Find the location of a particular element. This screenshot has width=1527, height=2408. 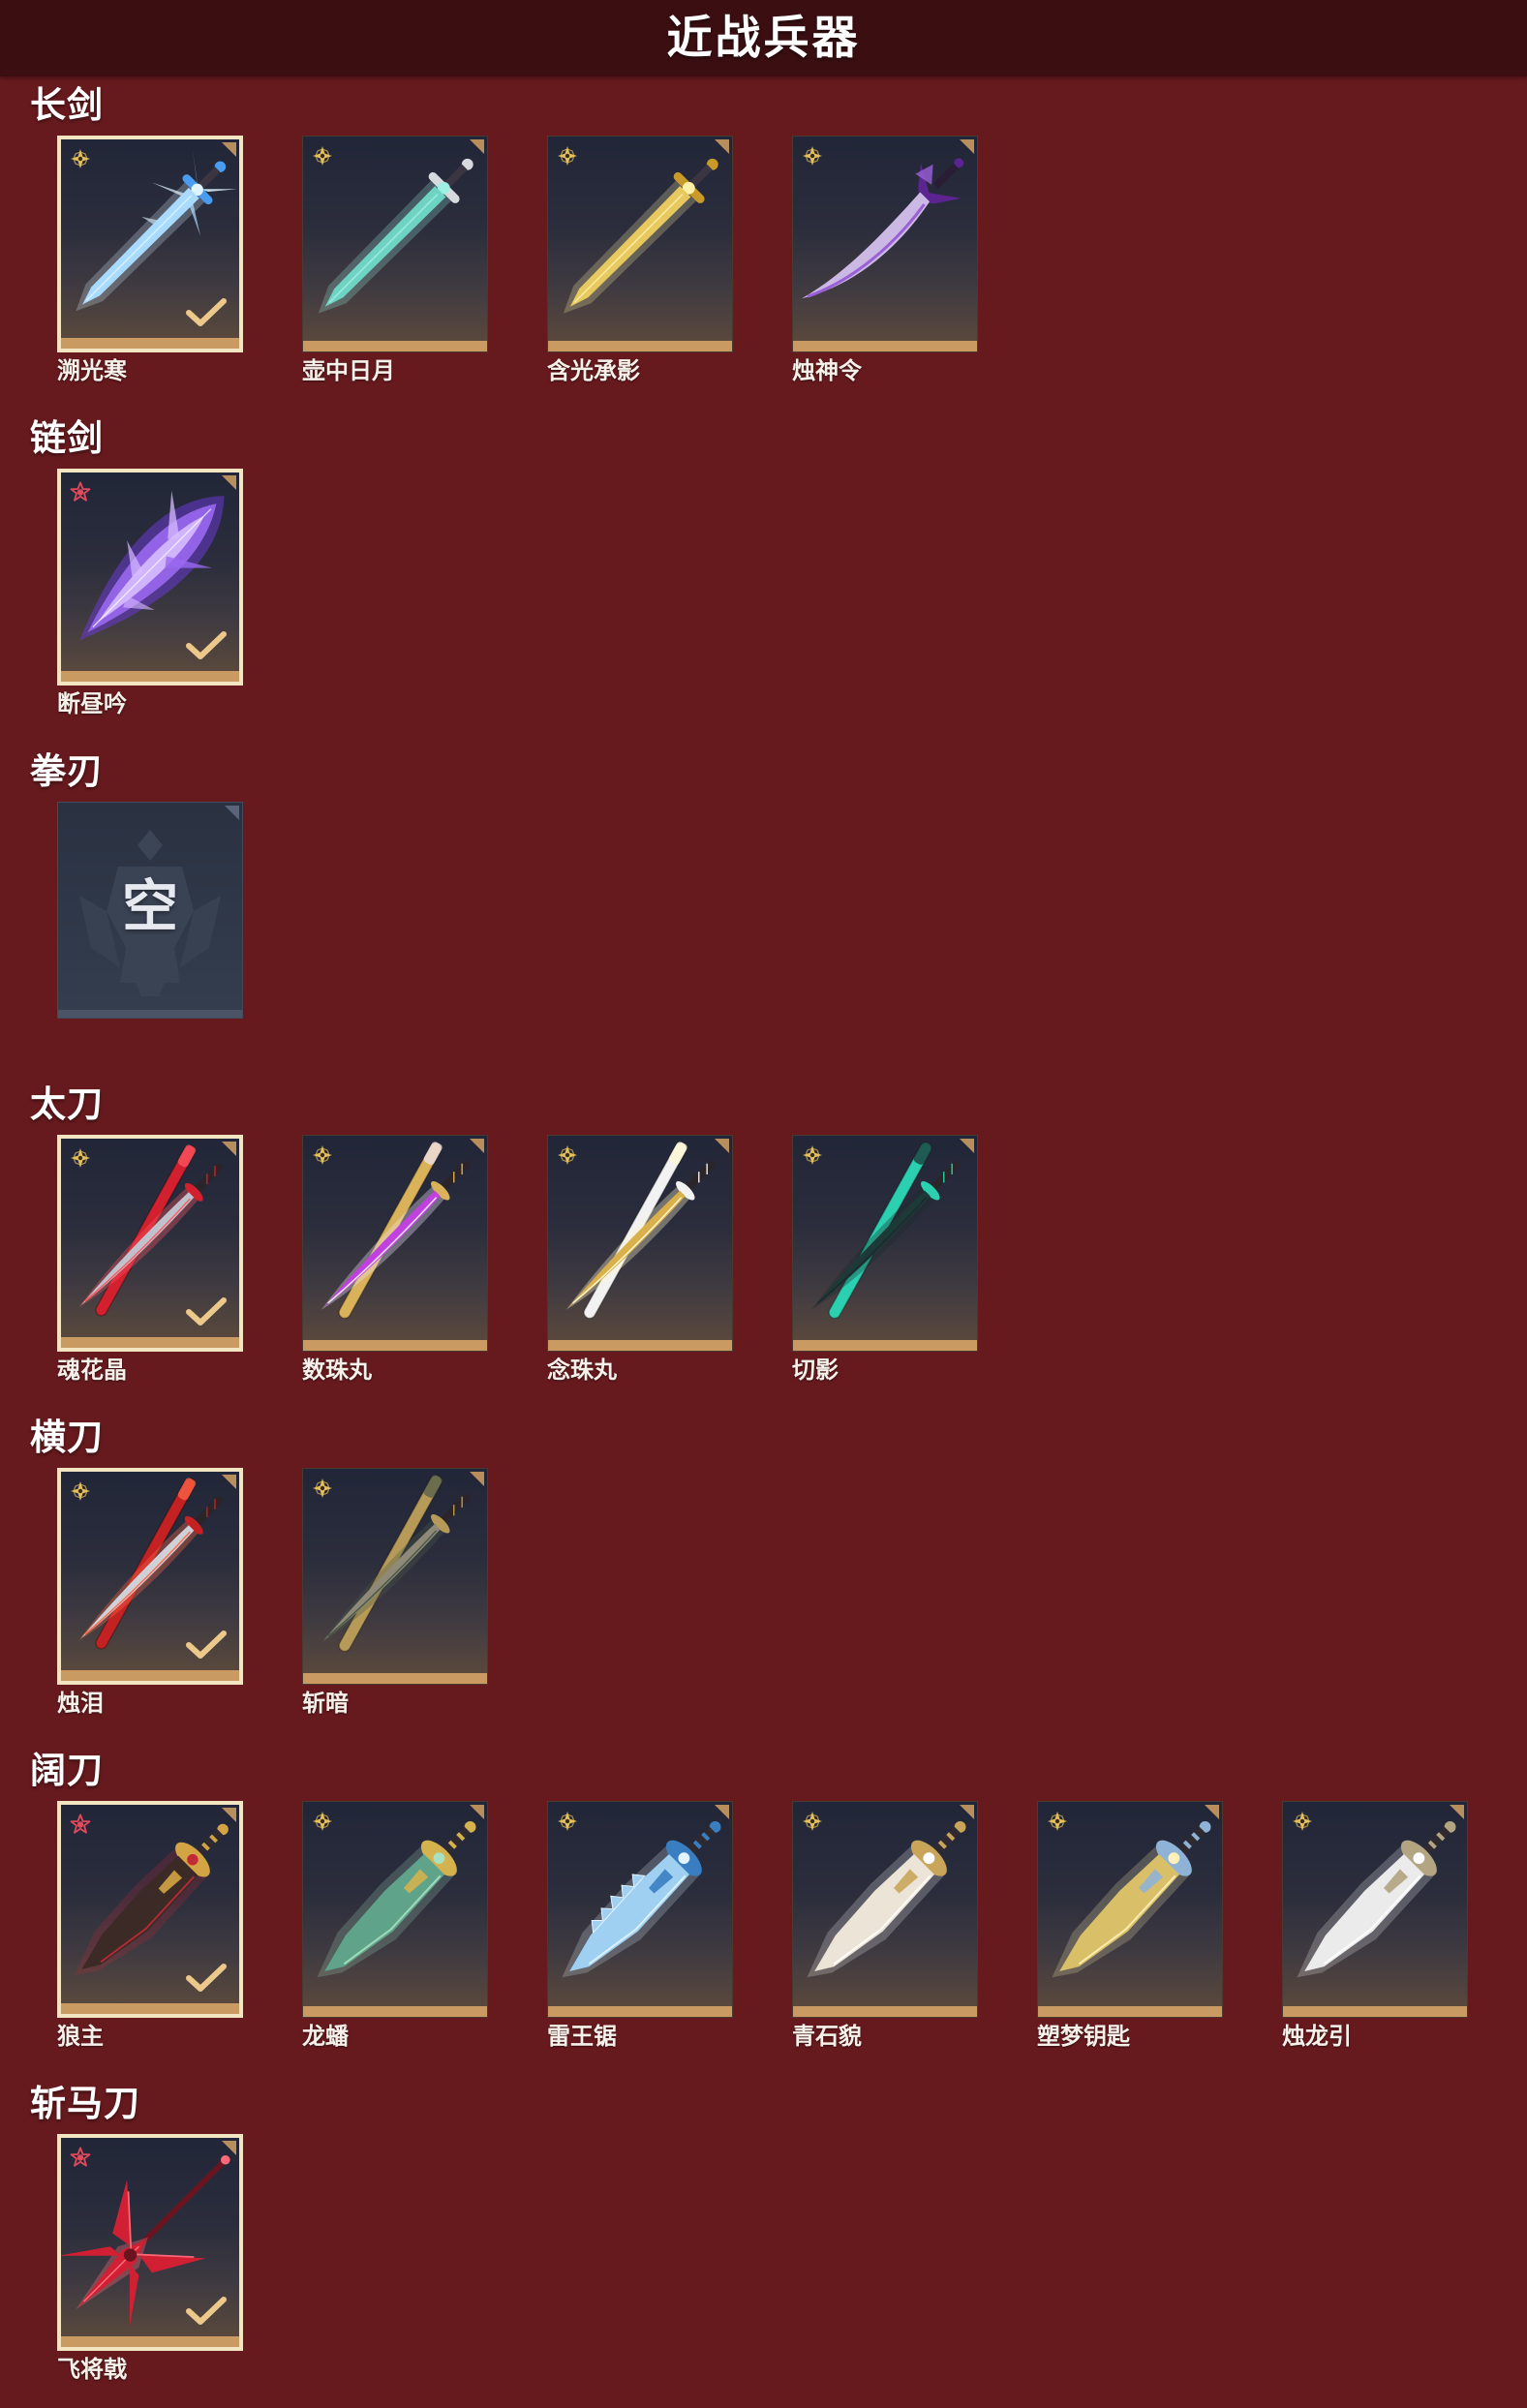

weapon-name: 雷王锯 is located at coordinates (582, 2037).